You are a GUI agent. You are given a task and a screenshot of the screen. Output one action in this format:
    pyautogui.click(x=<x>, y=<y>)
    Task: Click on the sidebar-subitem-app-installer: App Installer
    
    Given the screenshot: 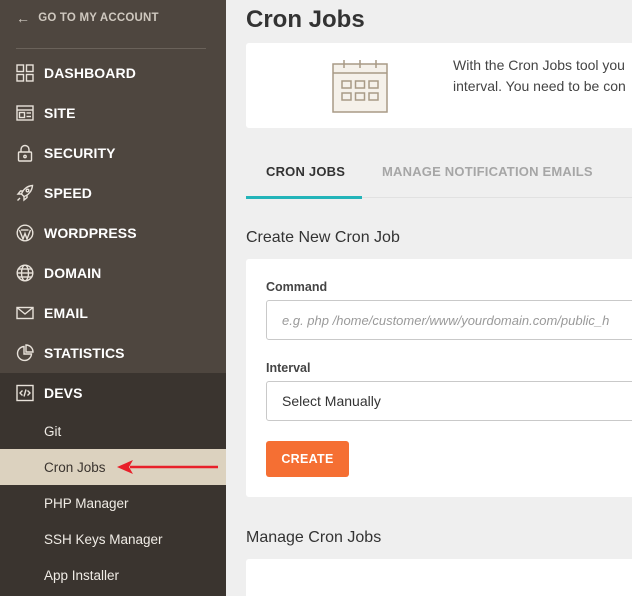 What is the action you would take?
    pyautogui.click(x=113, y=575)
    